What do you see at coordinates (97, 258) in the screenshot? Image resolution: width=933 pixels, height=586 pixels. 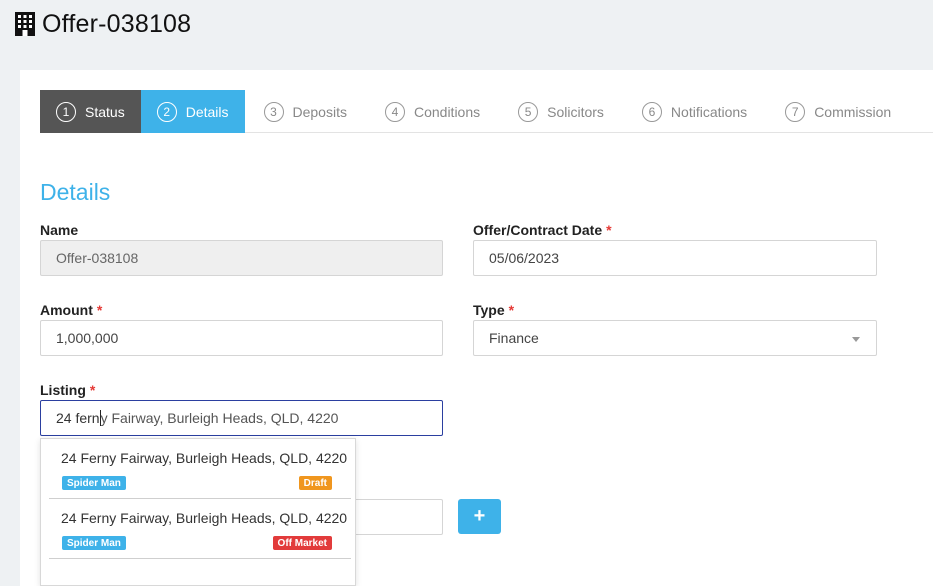 I see `name-value: Offer-038108` at bounding box center [97, 258].